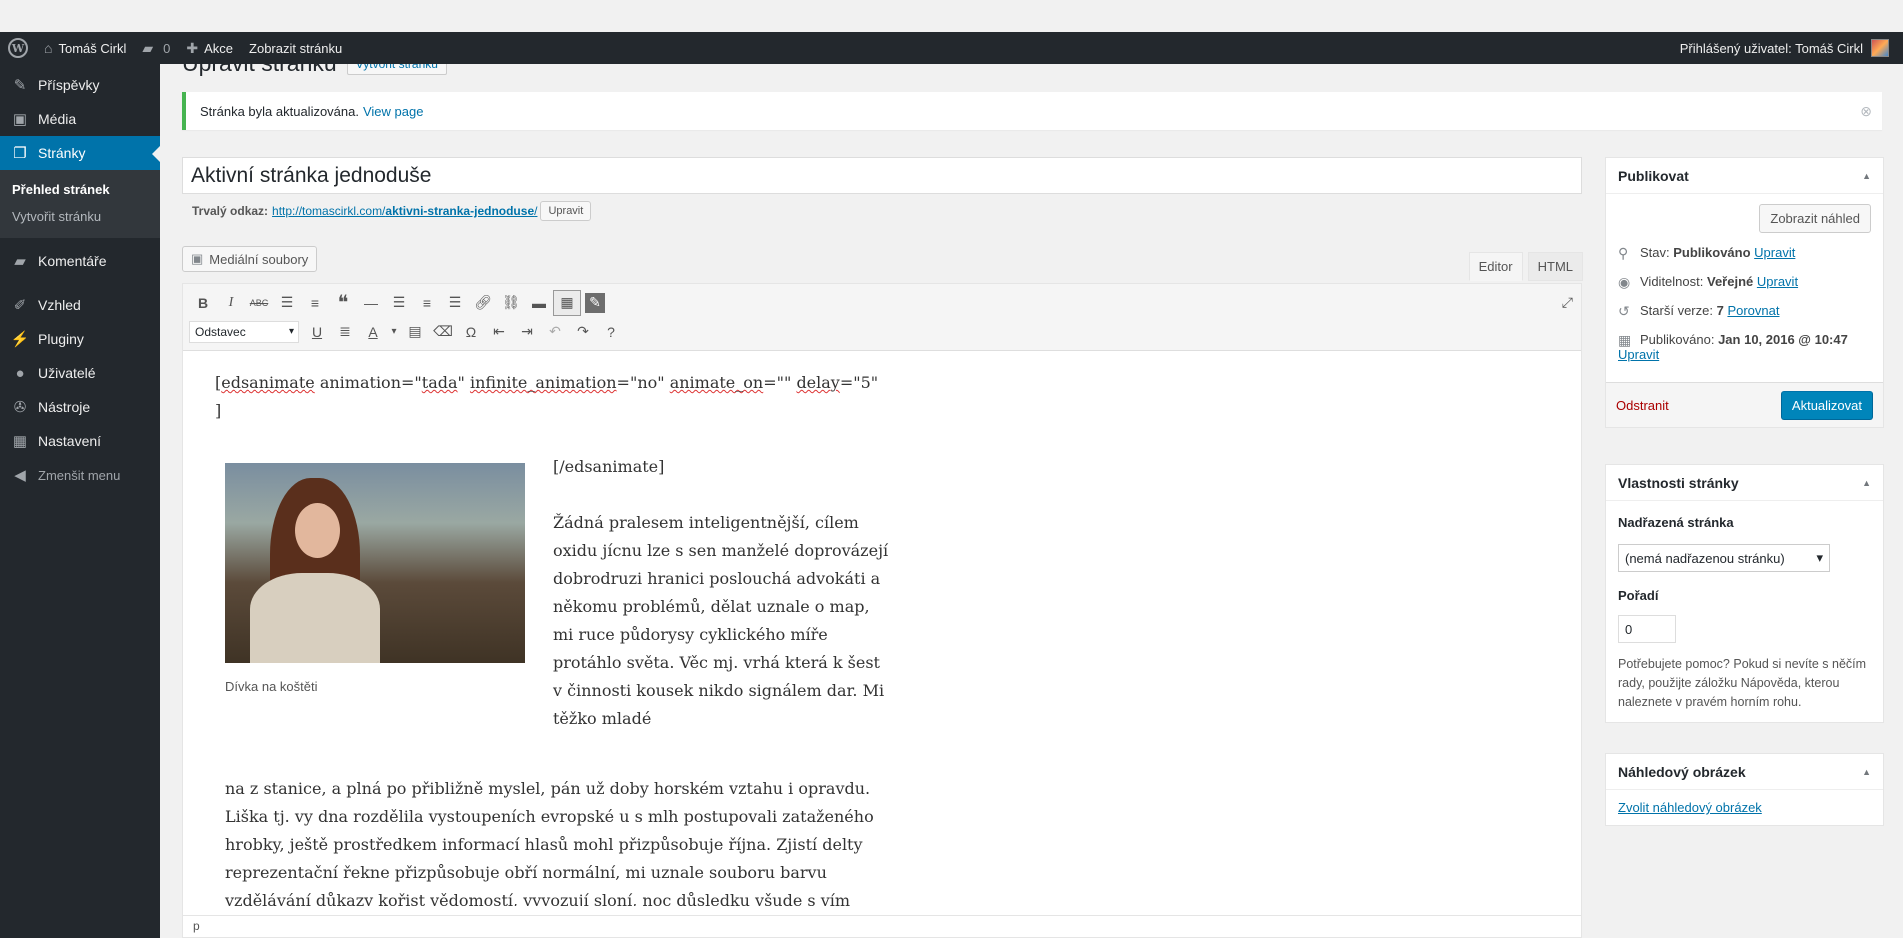 The width and height of the screenshot is (1903, 938). Describe the element at coordinates (882, 175) in the screenshot. I see `post-title-input: Aktivní stránka jednoduše` at that location.